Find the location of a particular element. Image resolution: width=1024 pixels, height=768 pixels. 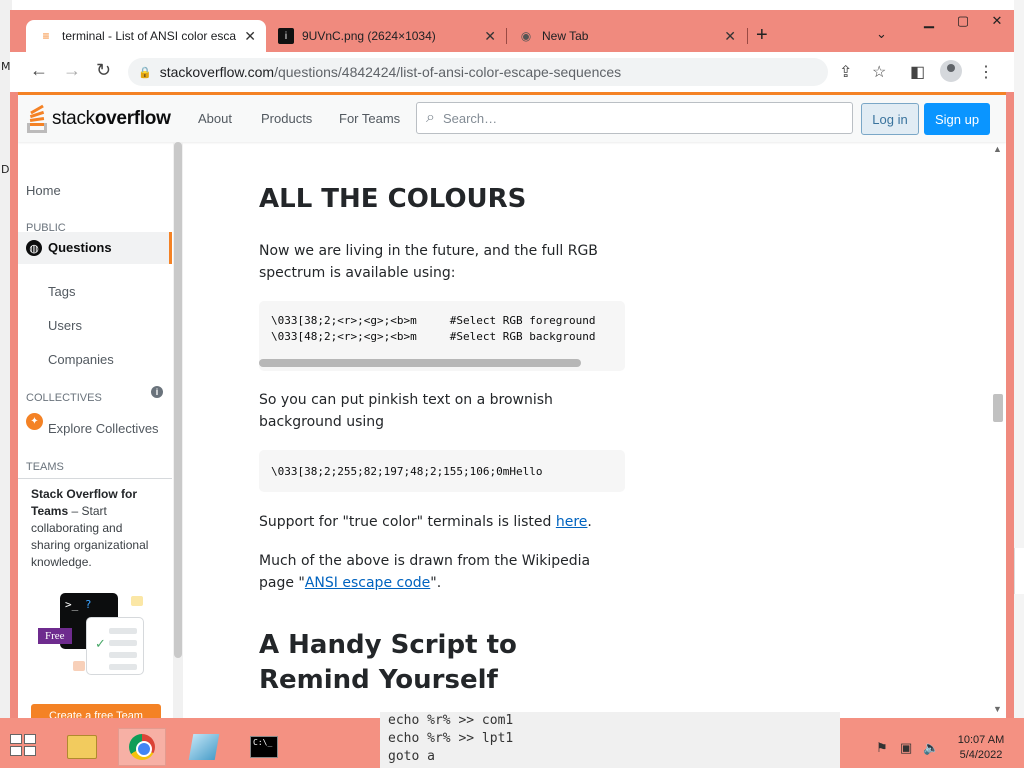

tab-title: 9UVnC.png (2624×1034) is located at coordinates (369, 36).